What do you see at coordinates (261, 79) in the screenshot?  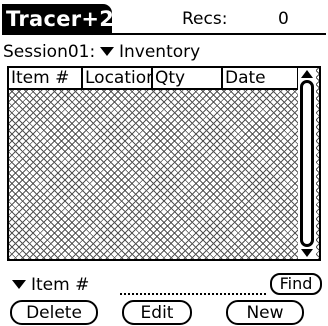 I see `column-header-date: Date` at bounding box center [261, 79].